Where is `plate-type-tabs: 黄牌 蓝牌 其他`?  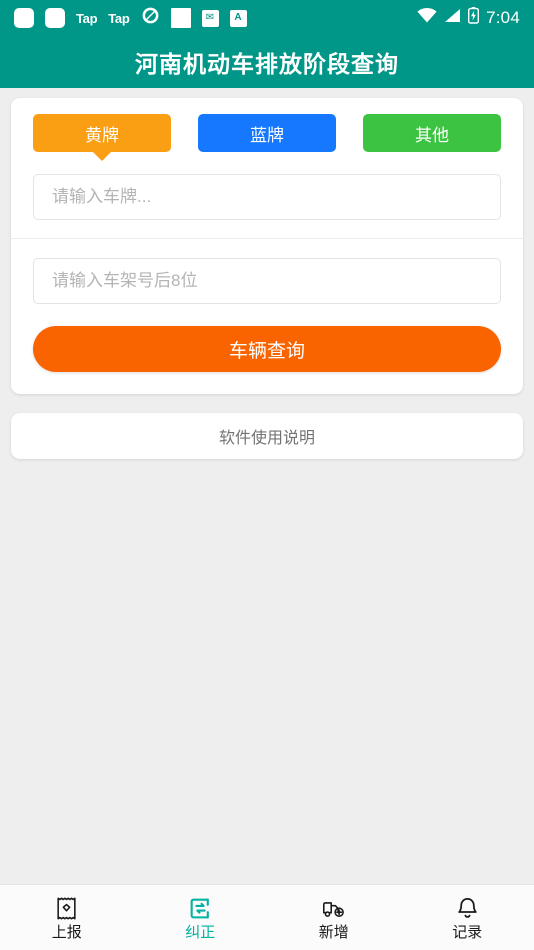
plate-type-tabs: 黄牌 蓝牌 其他 is located at coordinates (267, 133).